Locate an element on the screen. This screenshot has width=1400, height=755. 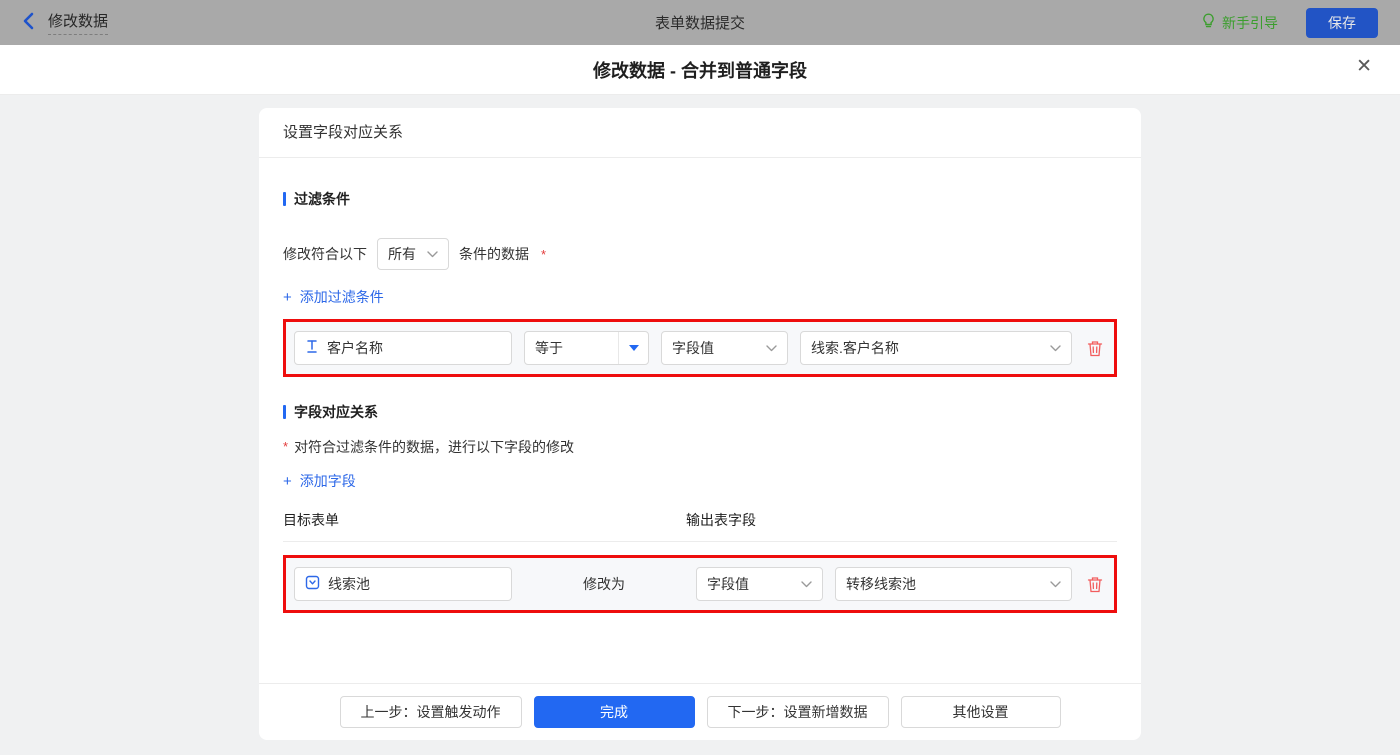
close-icon: ✕ is located at coordinates (1364, 66).